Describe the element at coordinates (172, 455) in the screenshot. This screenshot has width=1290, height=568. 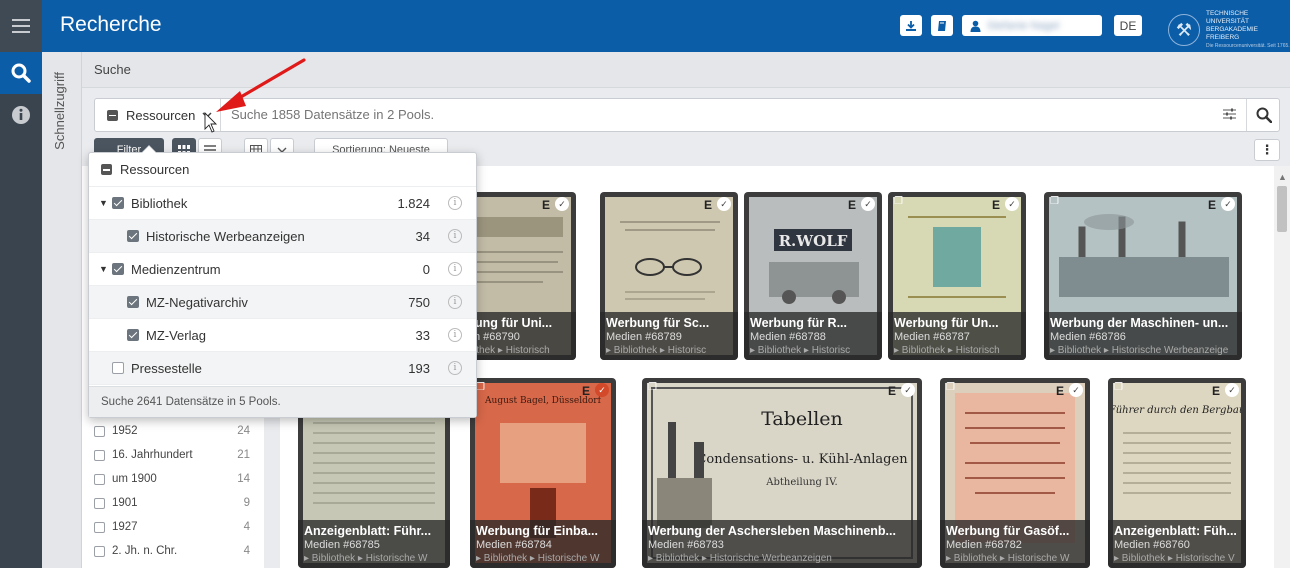
I see `filter-item: 16. Jahrhundert 21` at that location.